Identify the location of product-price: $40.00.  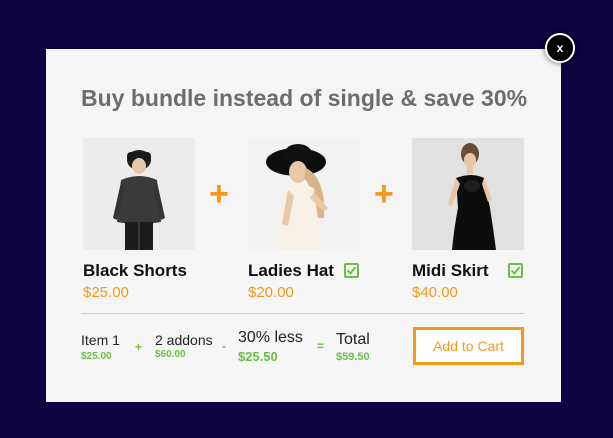
(435, 292).